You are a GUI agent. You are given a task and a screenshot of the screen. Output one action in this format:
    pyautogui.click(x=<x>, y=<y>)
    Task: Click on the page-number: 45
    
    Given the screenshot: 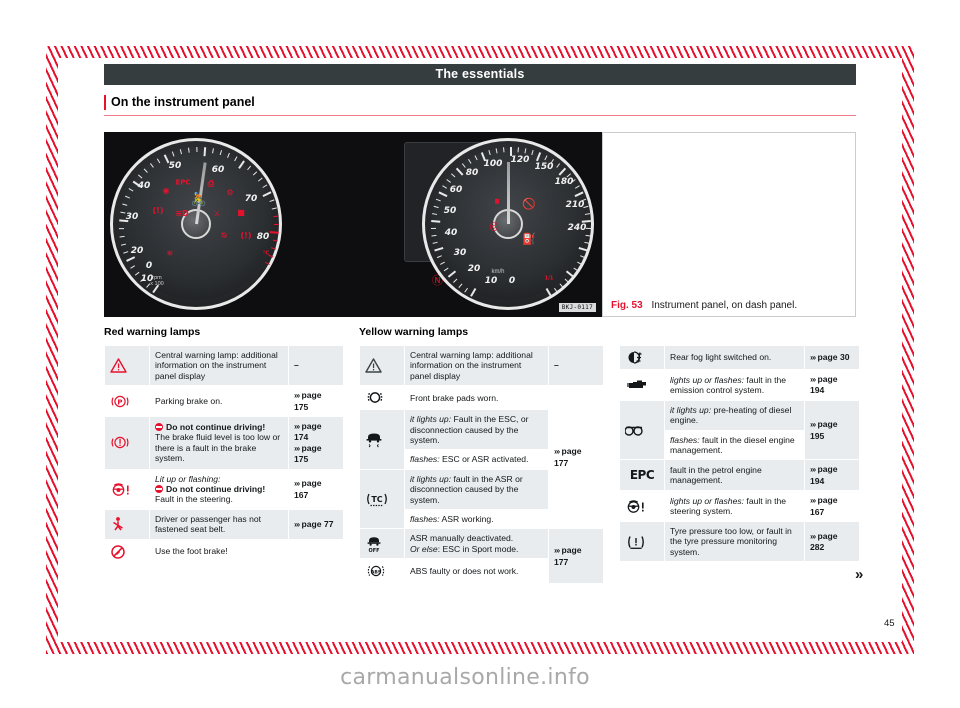 What is the action you would take?
    pyautogui.click(x=889, y=623)
    